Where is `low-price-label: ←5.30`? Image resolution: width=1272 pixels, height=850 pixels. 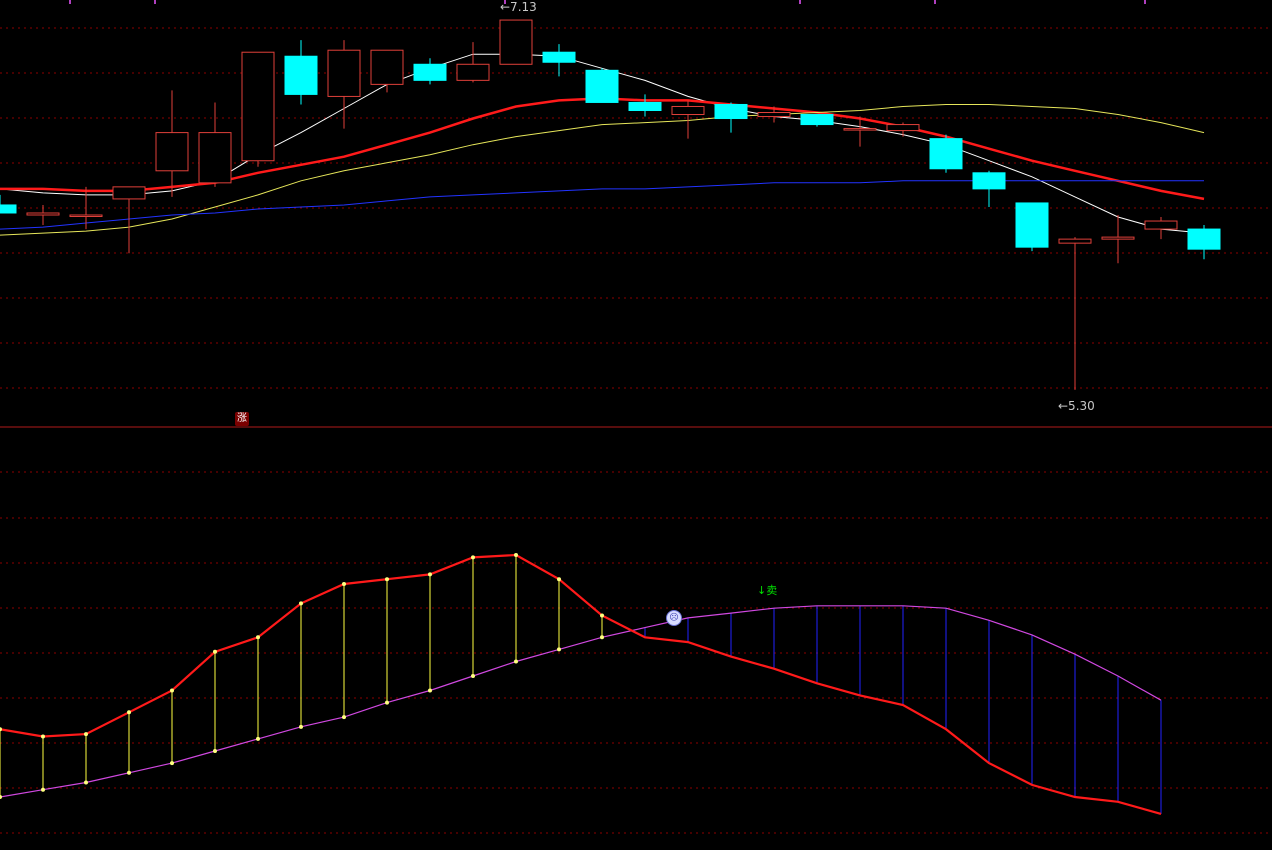
low-price-label: ←5.30 is located at coordinates (1076, 406).